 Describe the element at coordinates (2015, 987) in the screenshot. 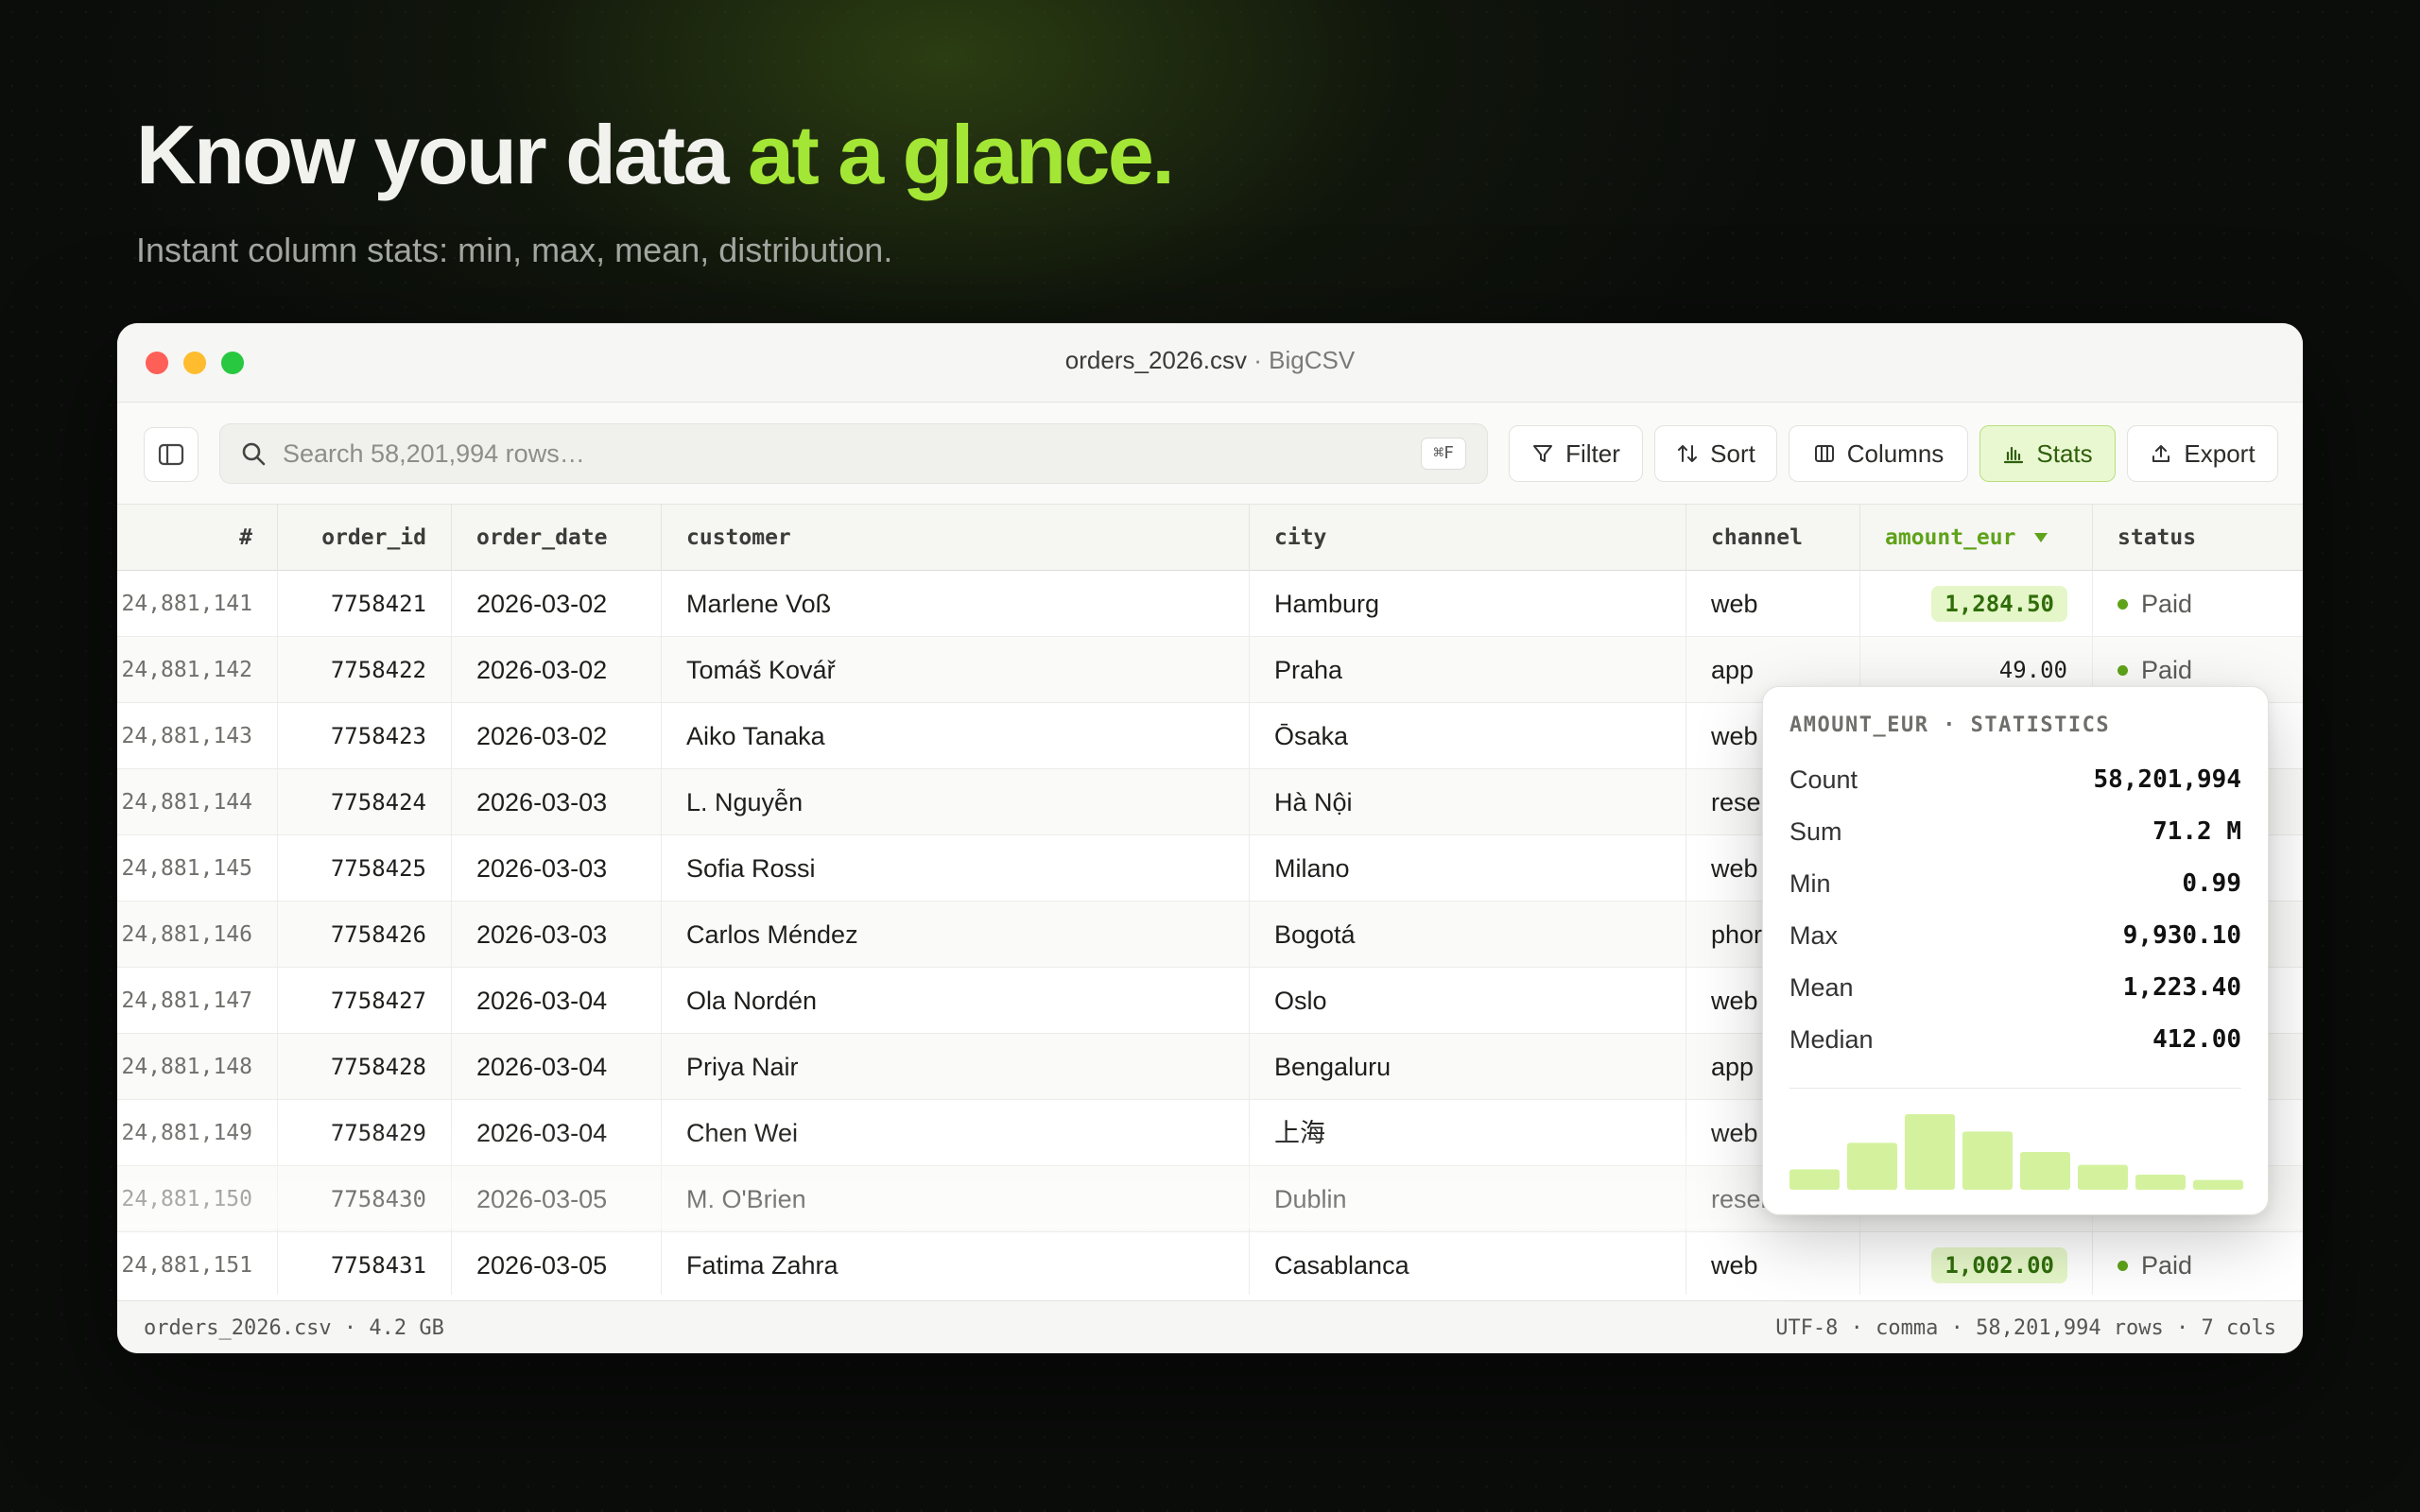

I see `stat-row-mean: Mean 1,223.40` at that location.